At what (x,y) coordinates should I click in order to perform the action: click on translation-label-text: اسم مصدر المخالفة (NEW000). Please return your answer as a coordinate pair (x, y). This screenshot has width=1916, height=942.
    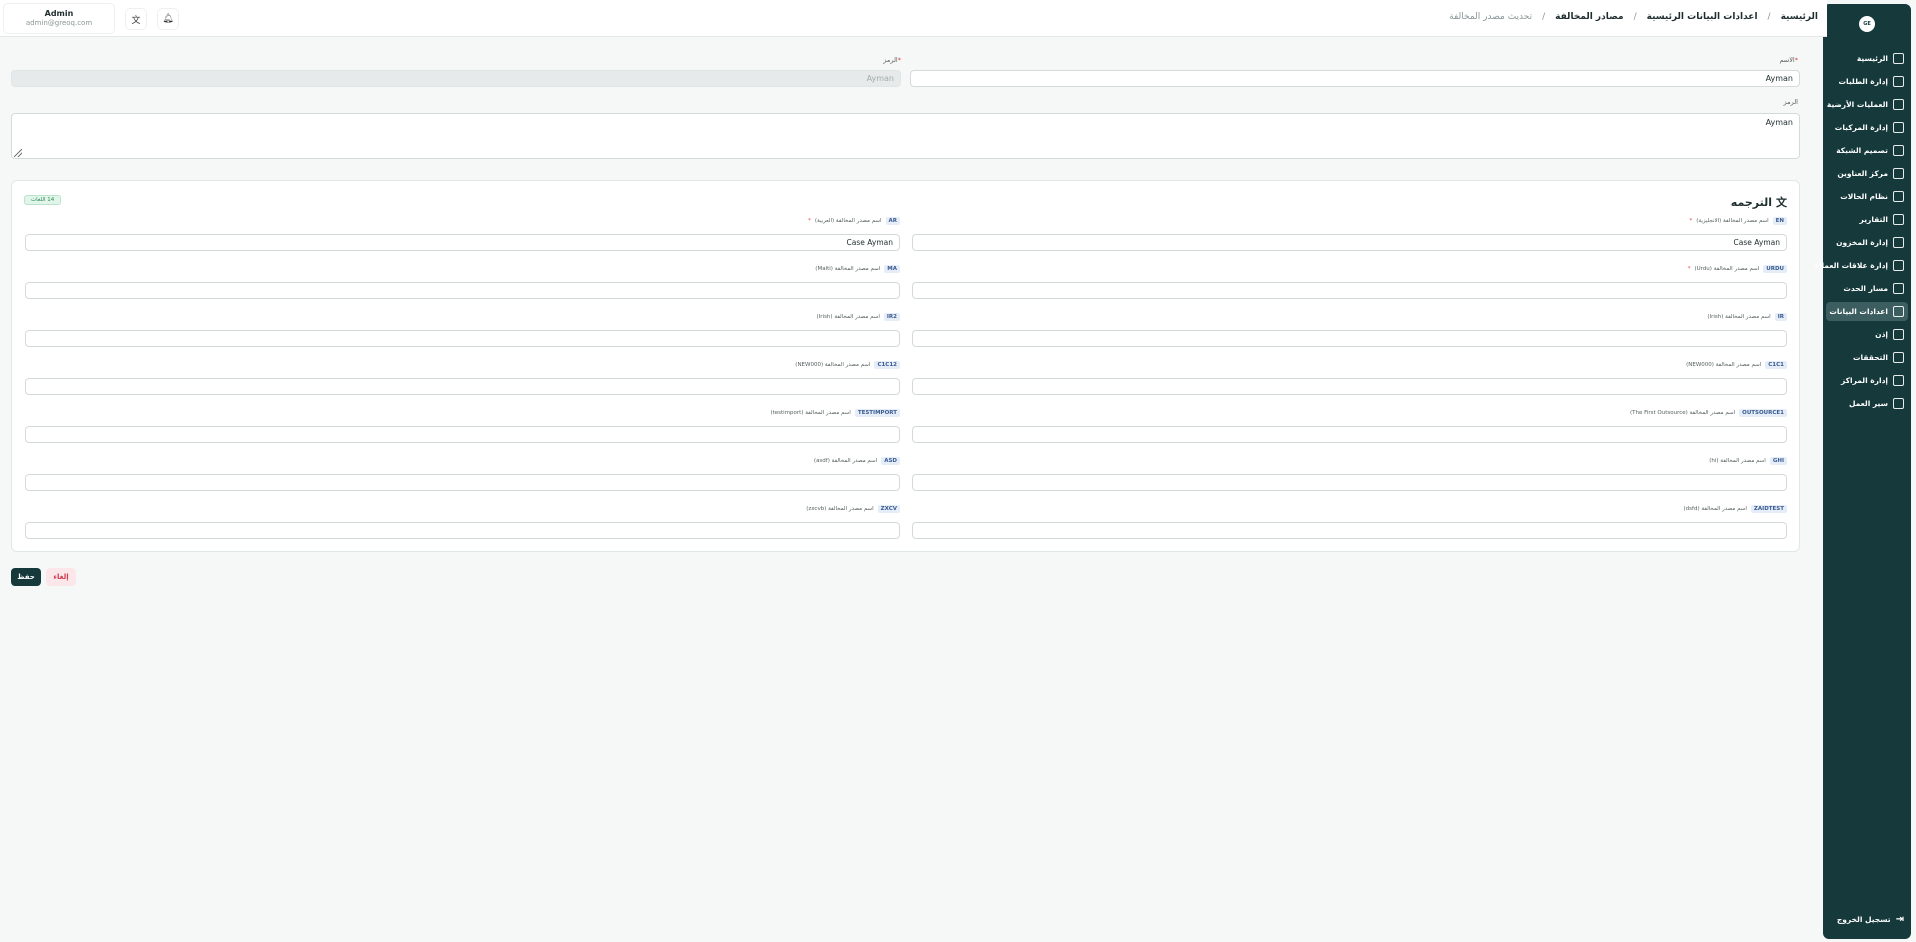
    Looking at the image, I should click on (1724, 365).